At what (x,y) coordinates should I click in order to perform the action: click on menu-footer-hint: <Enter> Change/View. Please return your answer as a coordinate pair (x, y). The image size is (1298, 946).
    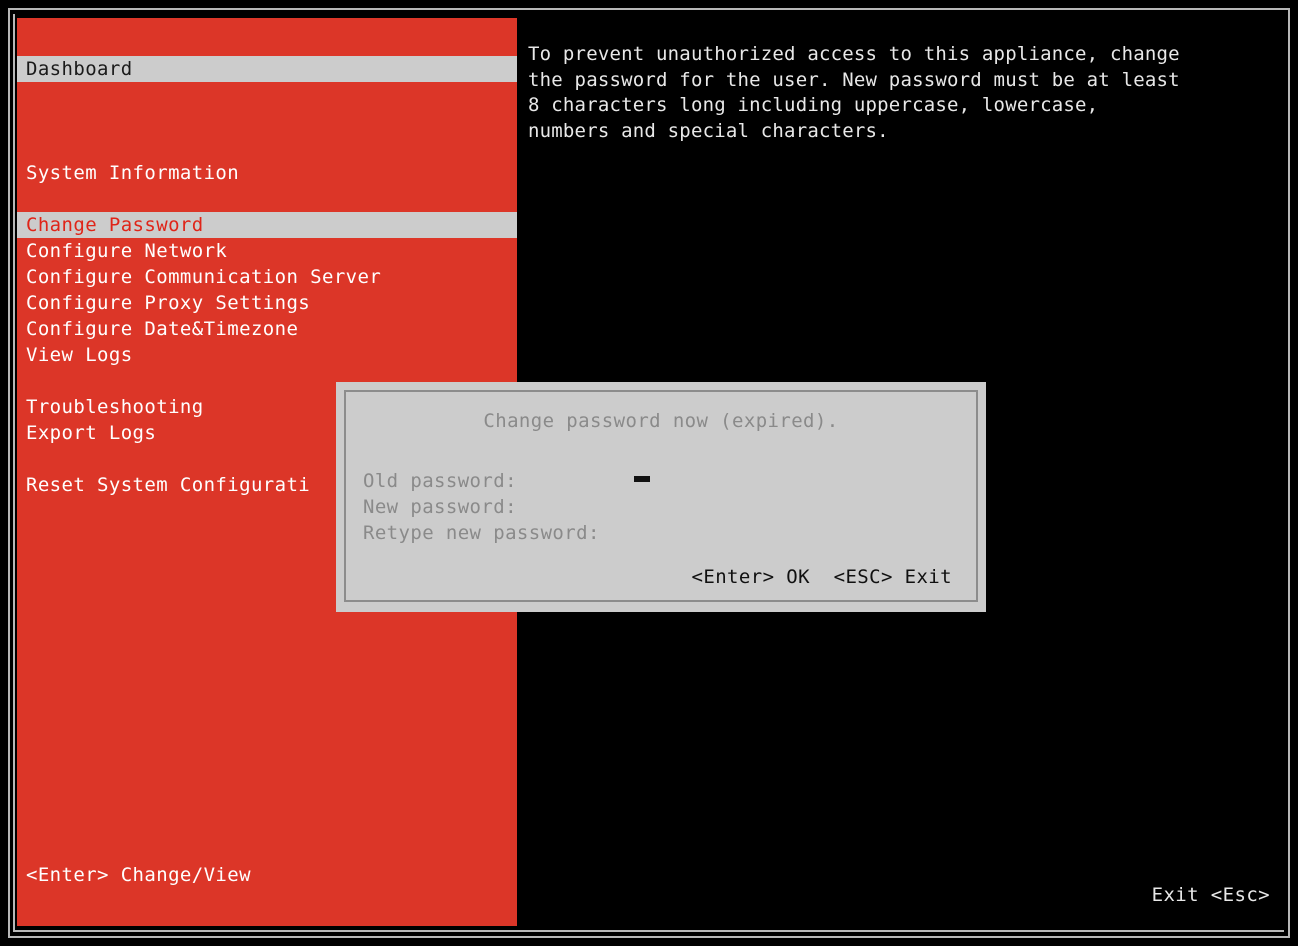
    Looking at the image, I should click on (138, 875).